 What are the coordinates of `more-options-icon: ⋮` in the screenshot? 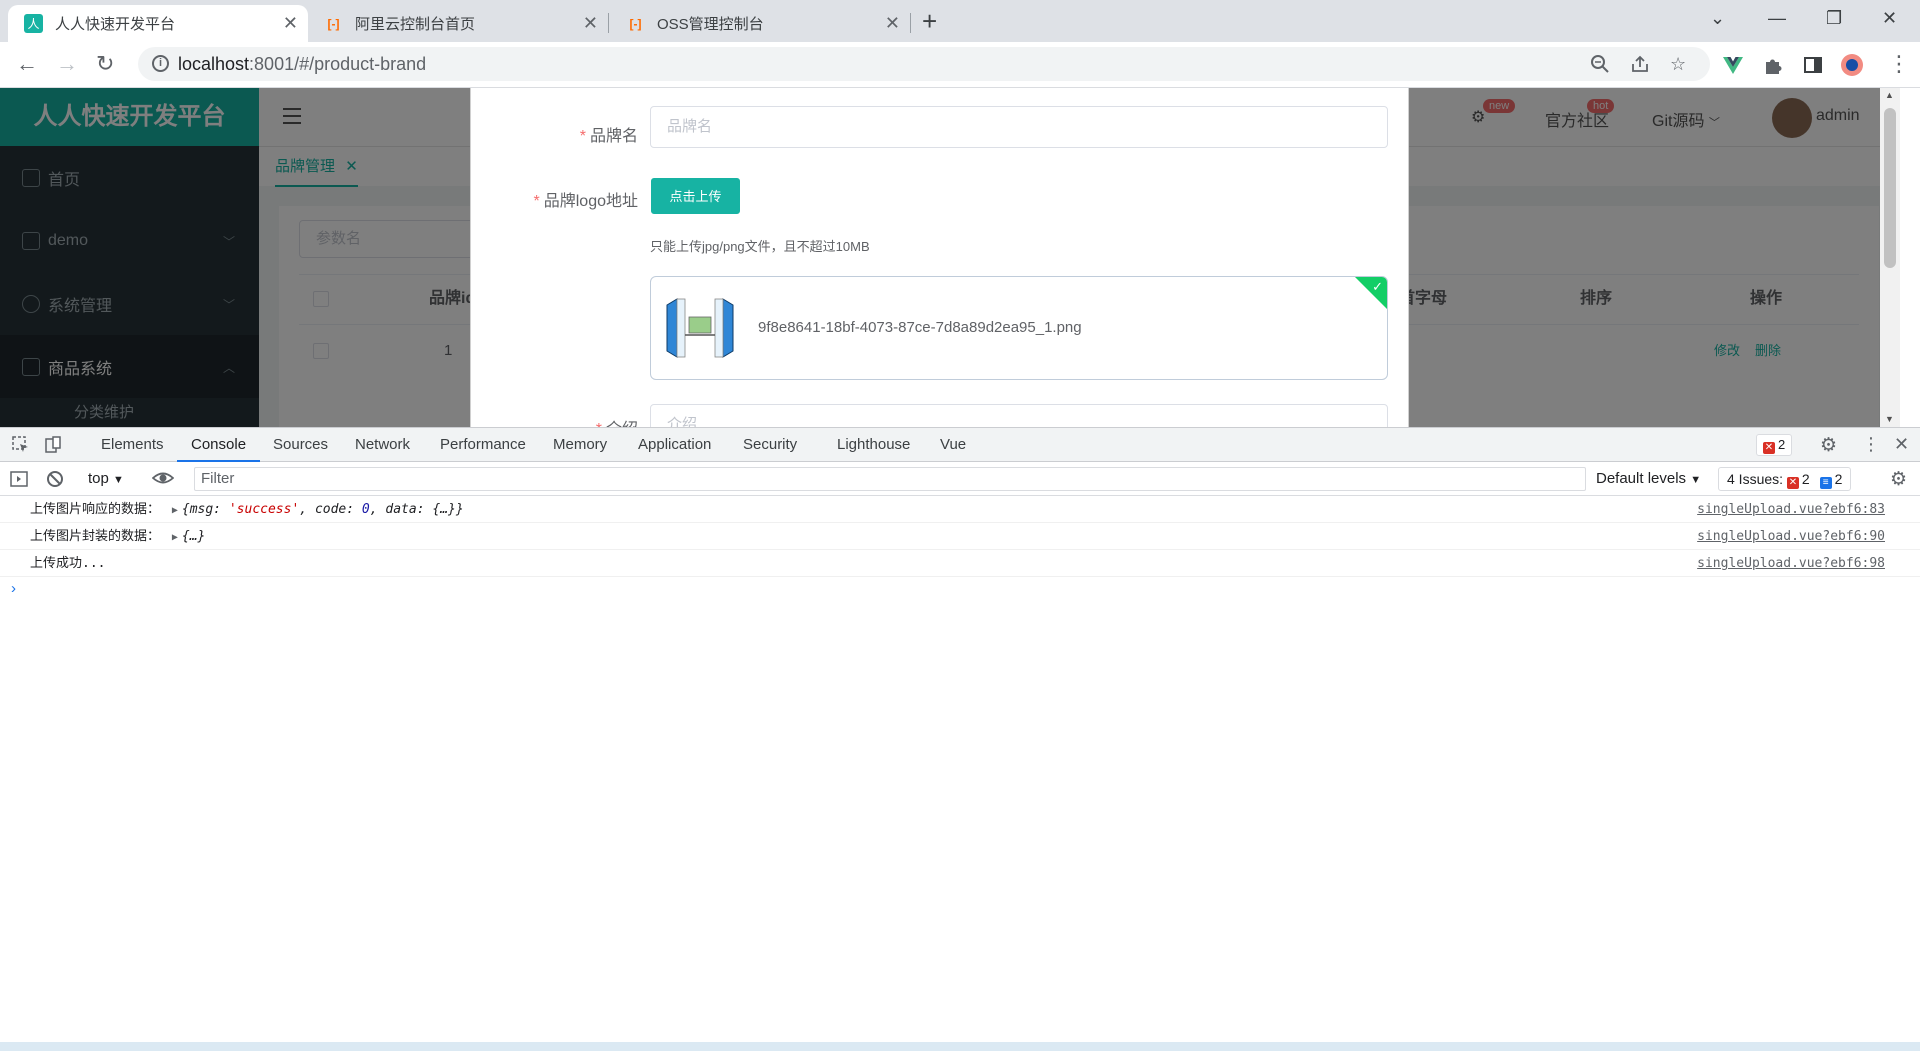 It's located at (1871, 444).